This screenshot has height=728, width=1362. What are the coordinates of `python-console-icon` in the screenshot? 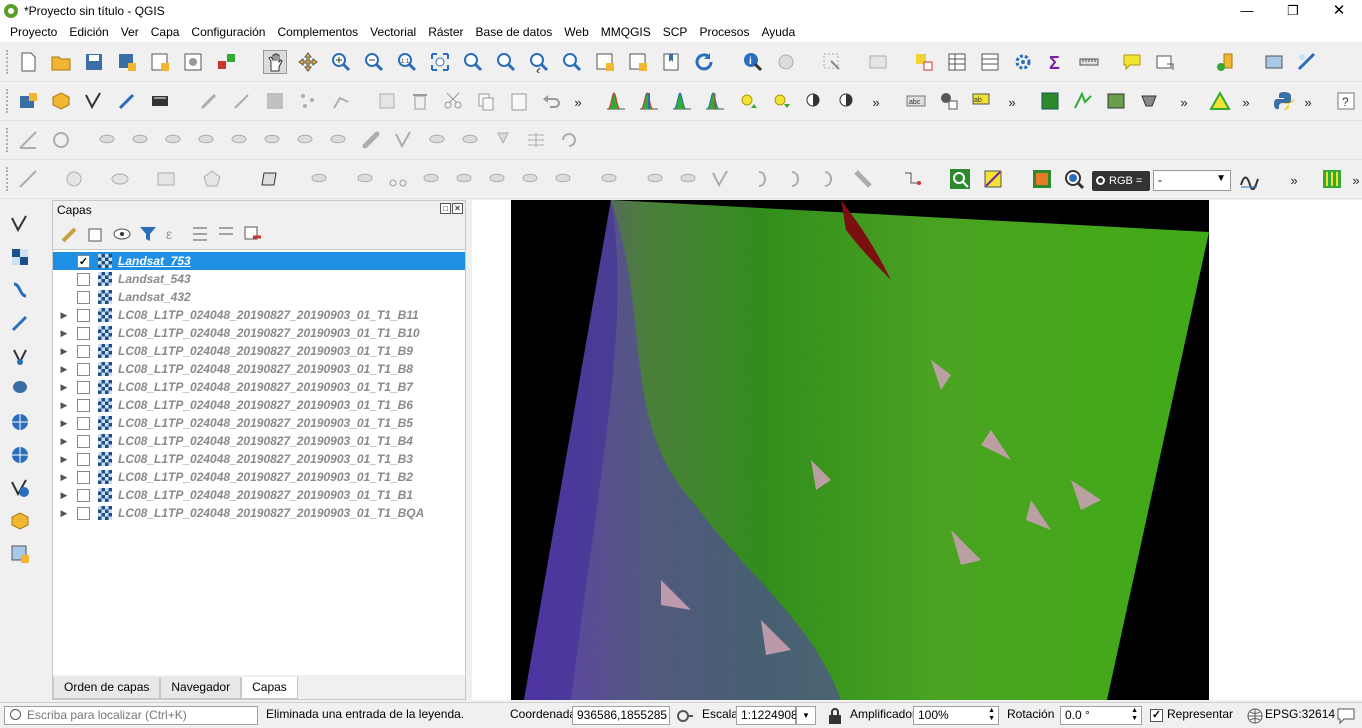 It's located at (1284, 101).